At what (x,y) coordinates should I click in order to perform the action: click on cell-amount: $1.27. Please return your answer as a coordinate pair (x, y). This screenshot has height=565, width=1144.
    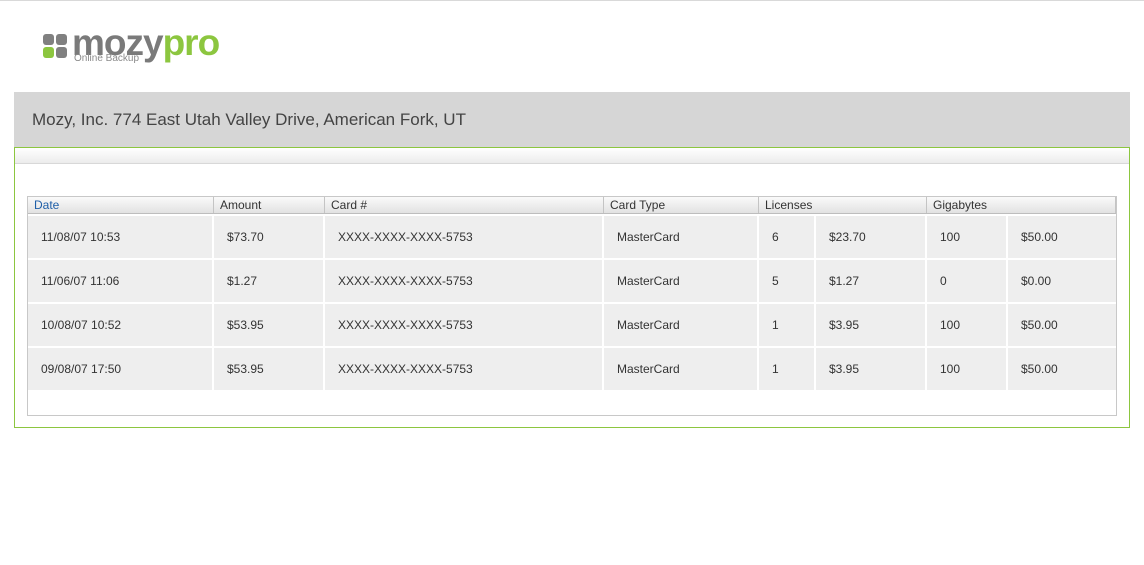
    Looking at the image, I should click on (268, 281).